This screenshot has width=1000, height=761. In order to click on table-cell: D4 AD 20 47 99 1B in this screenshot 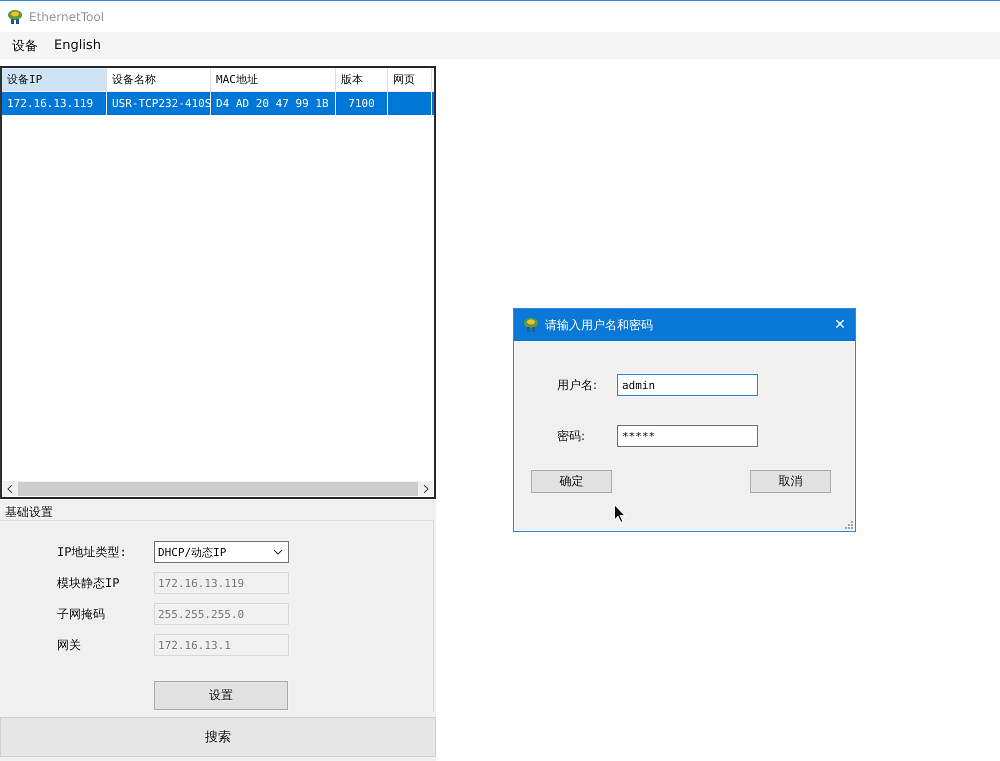, I will do `click(273, 103)`.